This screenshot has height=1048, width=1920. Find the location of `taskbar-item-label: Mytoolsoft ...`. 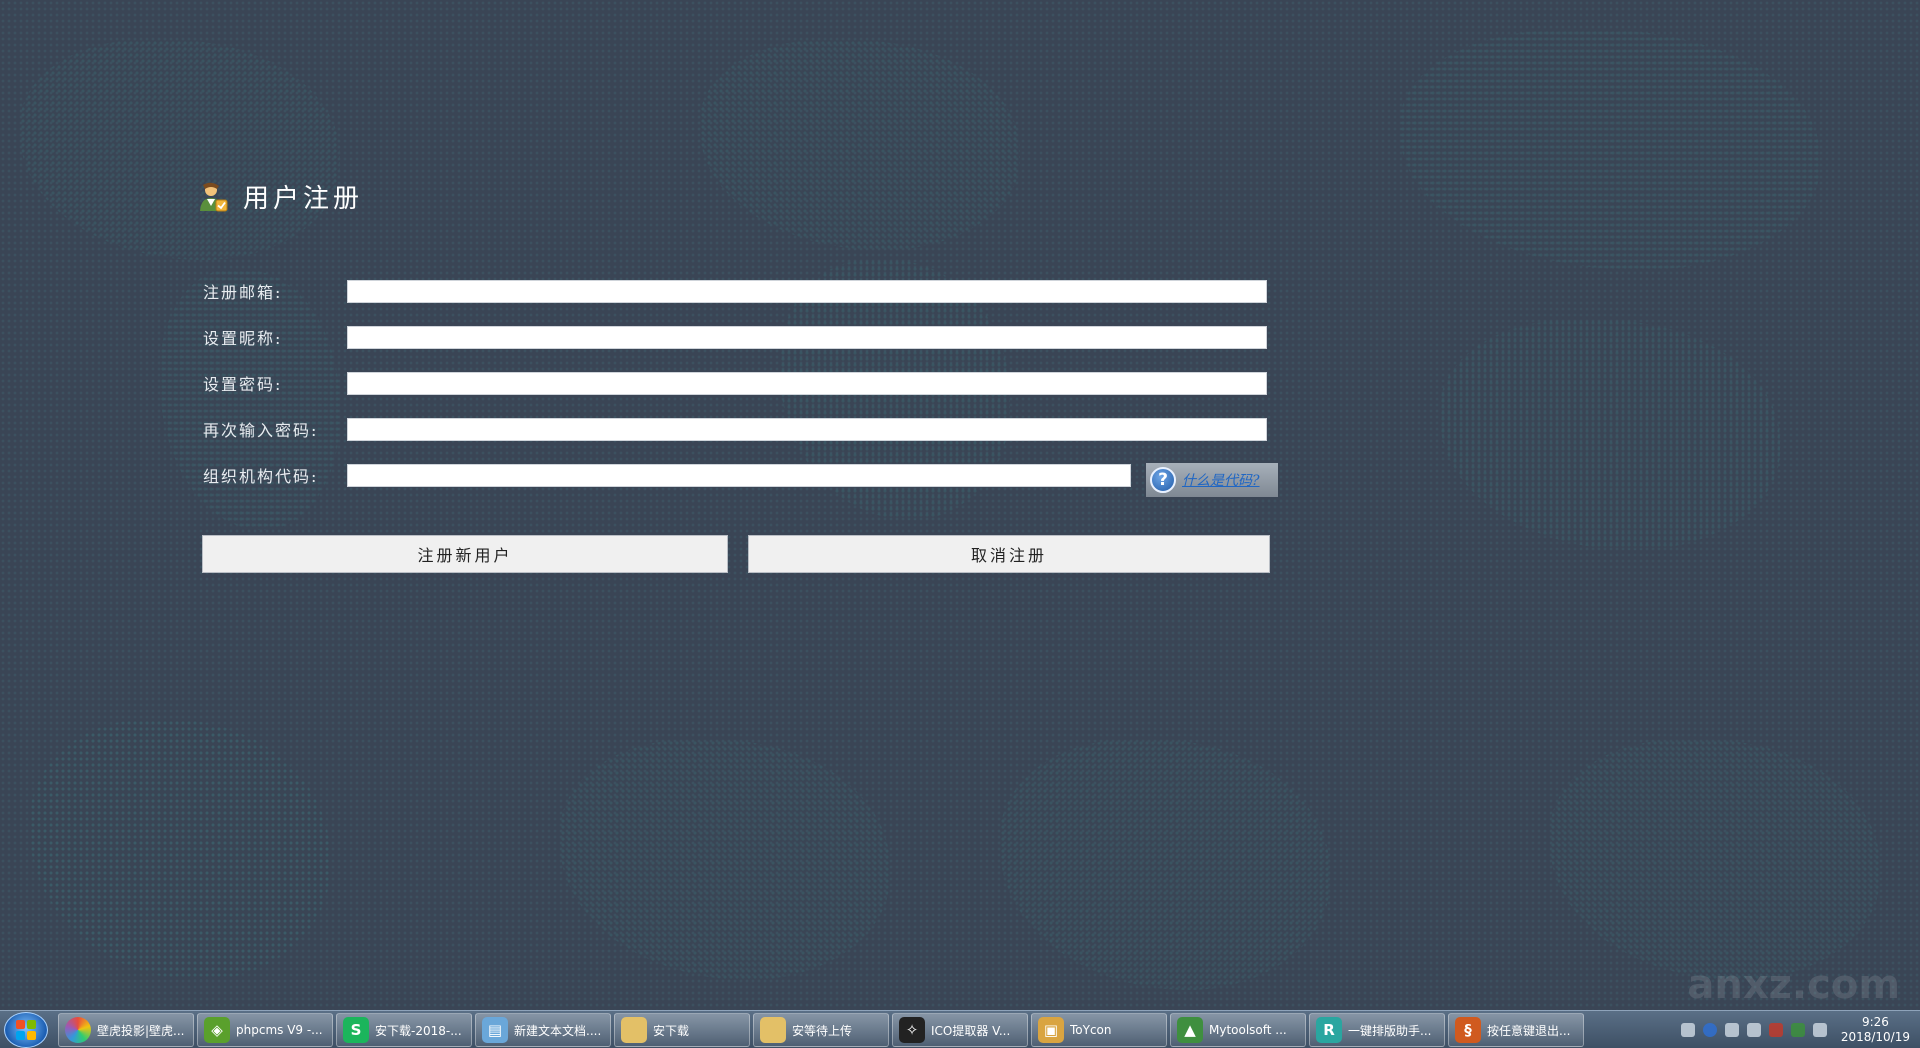

taskbar-item-label: Mytoolsoft ... is located at coordinates (1248, 1030).